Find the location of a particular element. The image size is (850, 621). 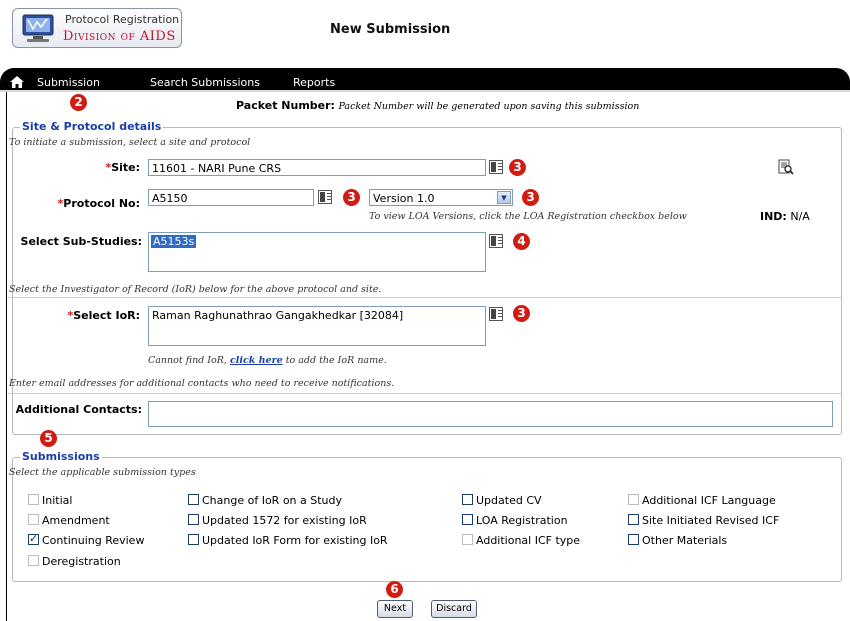

annotation-badge-4: 4 is located at coordinates (521, 241).